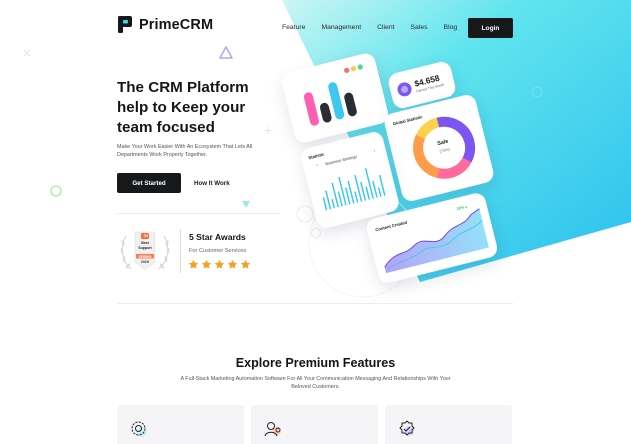  What do you see at coordinates (217, 237) in the screenshot?
I see `award-title: 5 Star Awards` at bounding box center [217, 237].